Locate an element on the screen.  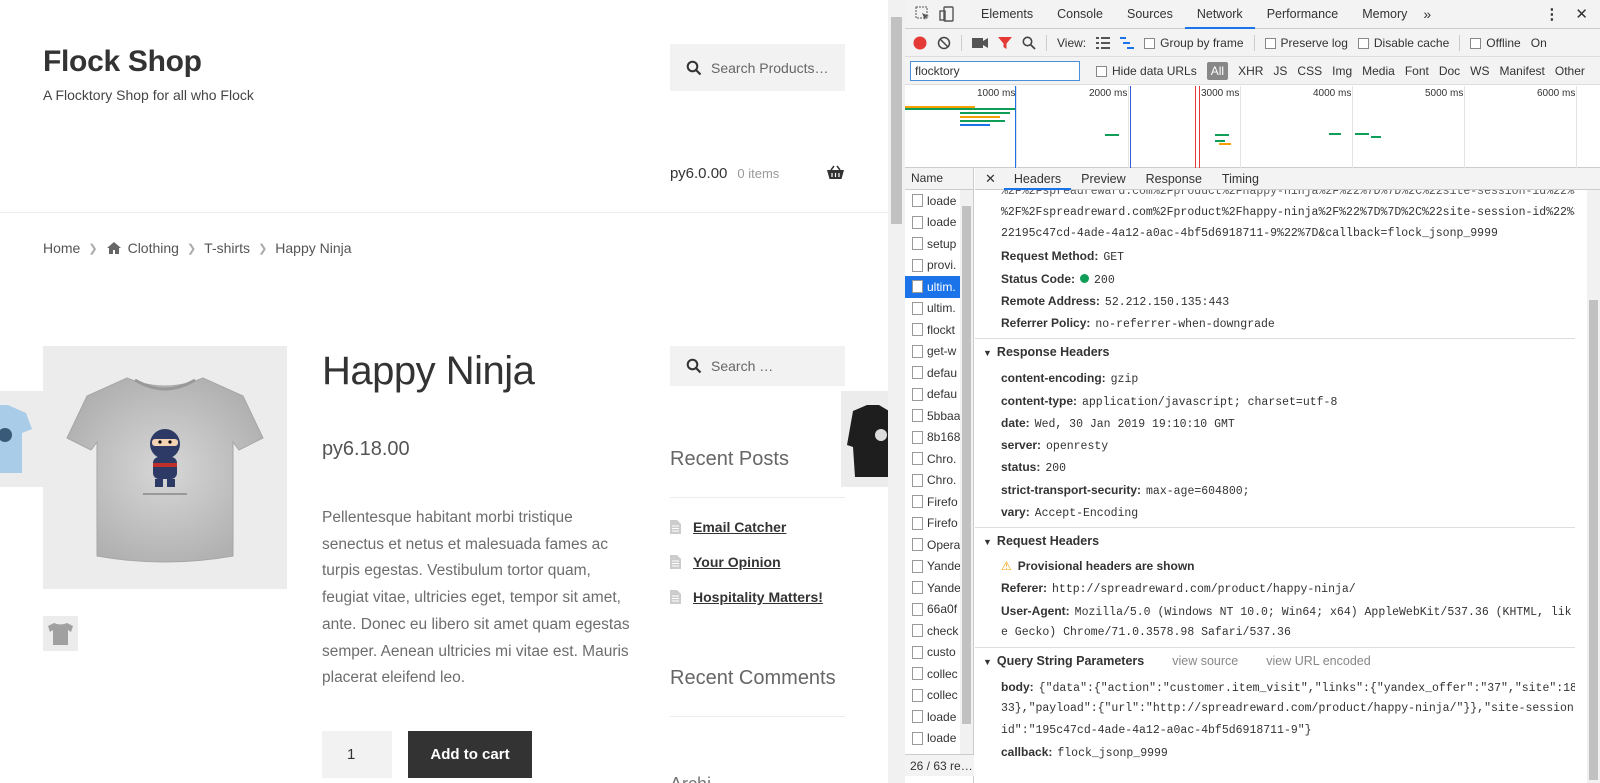
recent-post-link: Hospitality Matters! is located at coordinates (758, 597).